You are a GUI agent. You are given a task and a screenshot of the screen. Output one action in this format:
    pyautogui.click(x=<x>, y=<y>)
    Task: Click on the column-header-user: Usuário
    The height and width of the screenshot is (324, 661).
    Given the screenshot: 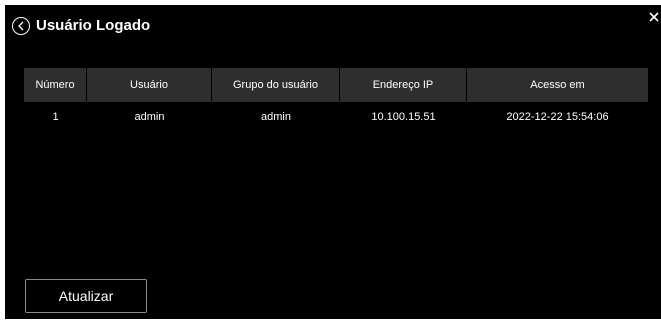 What is the action you would take?
    pyautogui.click(x=149, y=85)
    